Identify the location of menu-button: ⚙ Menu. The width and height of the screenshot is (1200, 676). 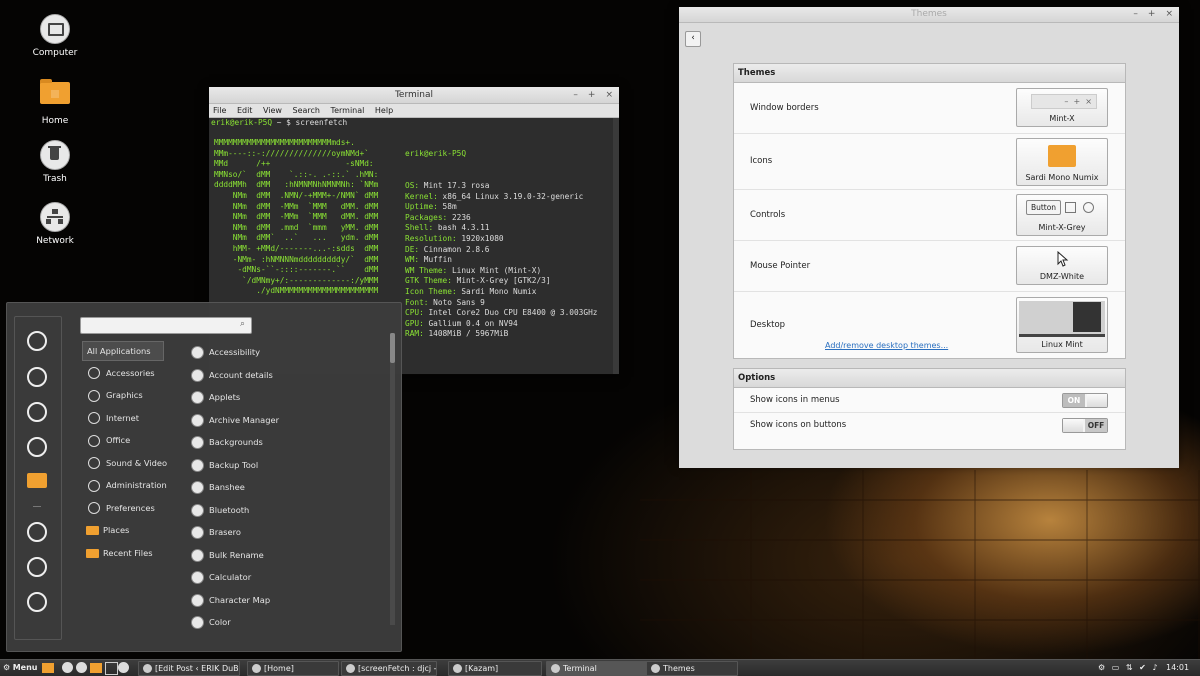
(20, 668).